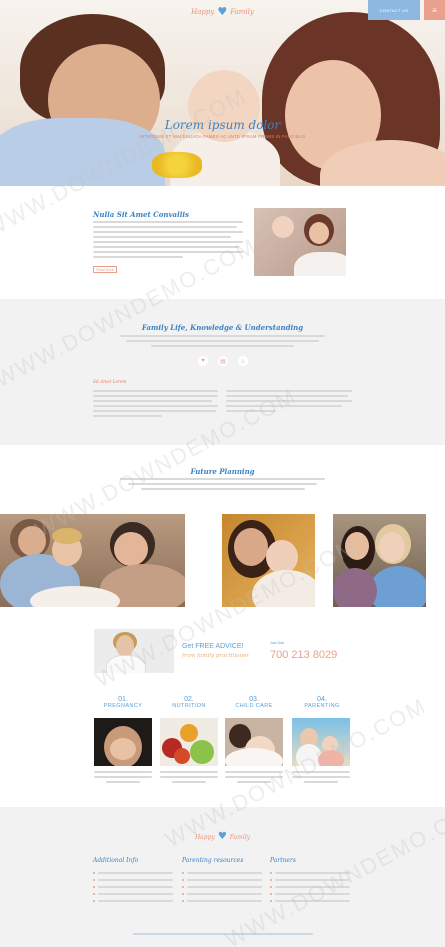 The image size is (445, 947). What do you see at coordinates (254, 742) in the screenshot?
I see `child-care-photo` at bounding box center [254, 742].